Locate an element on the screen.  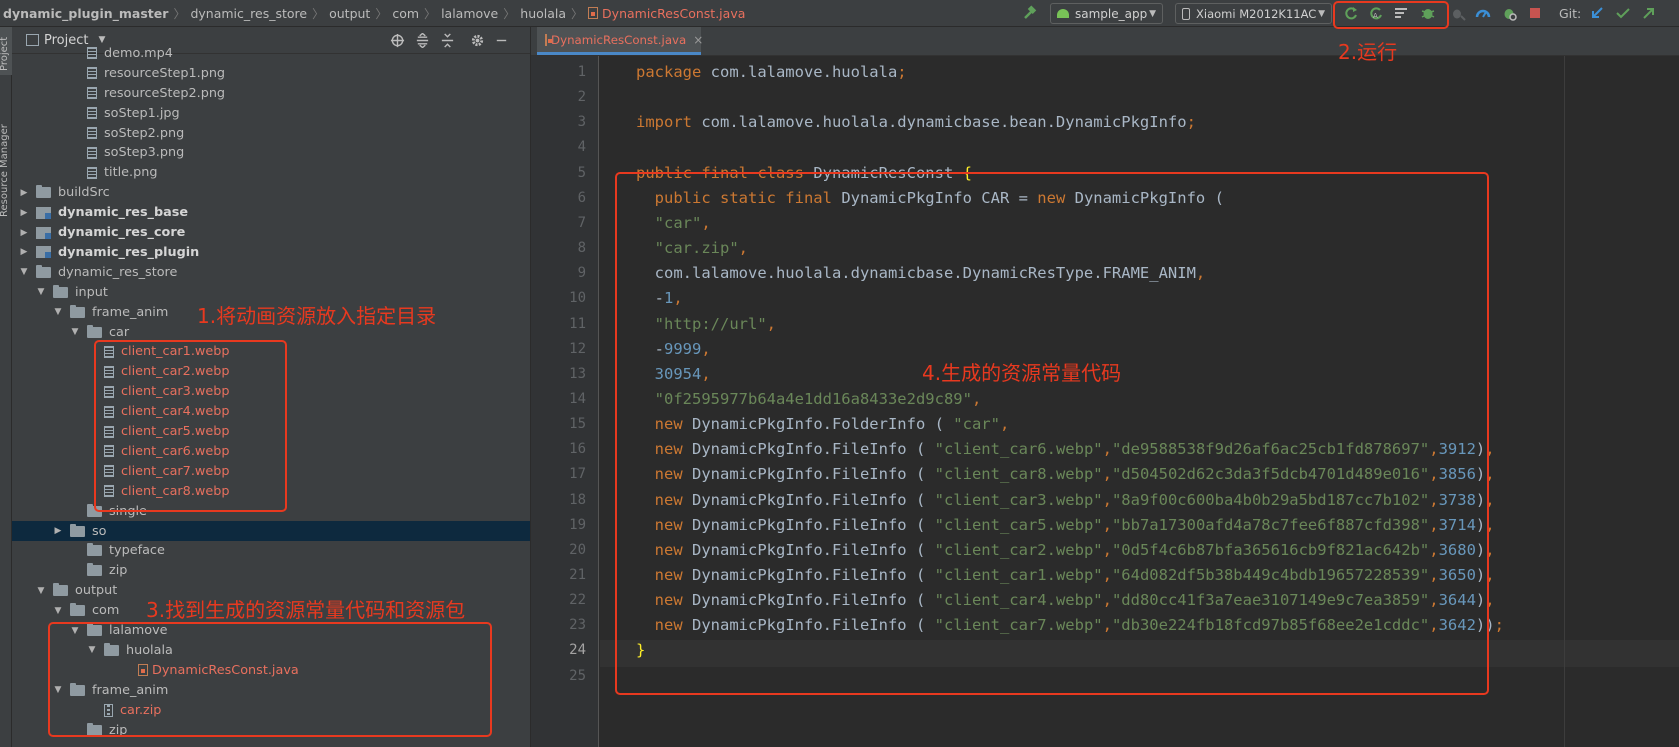
annotation-step2: 2.运行 is located at coordinates (1368, 52).